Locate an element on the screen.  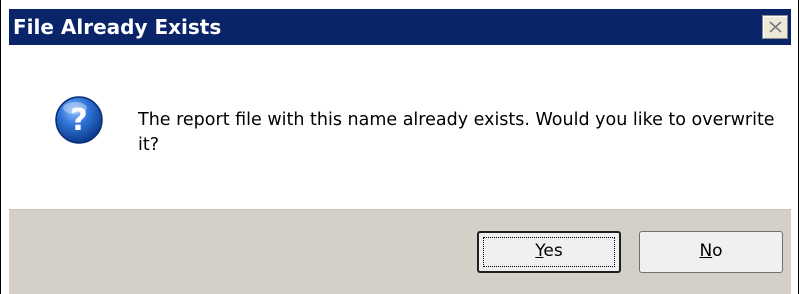
no-button-label: No is located at coordinates (711, 251).